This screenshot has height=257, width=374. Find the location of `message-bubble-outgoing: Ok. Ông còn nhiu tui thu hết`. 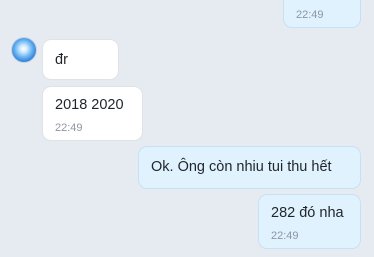

message-bubble-outgoing: Ok. Ông còn nhiu tui thu hết is located at coordinates (249, 167).